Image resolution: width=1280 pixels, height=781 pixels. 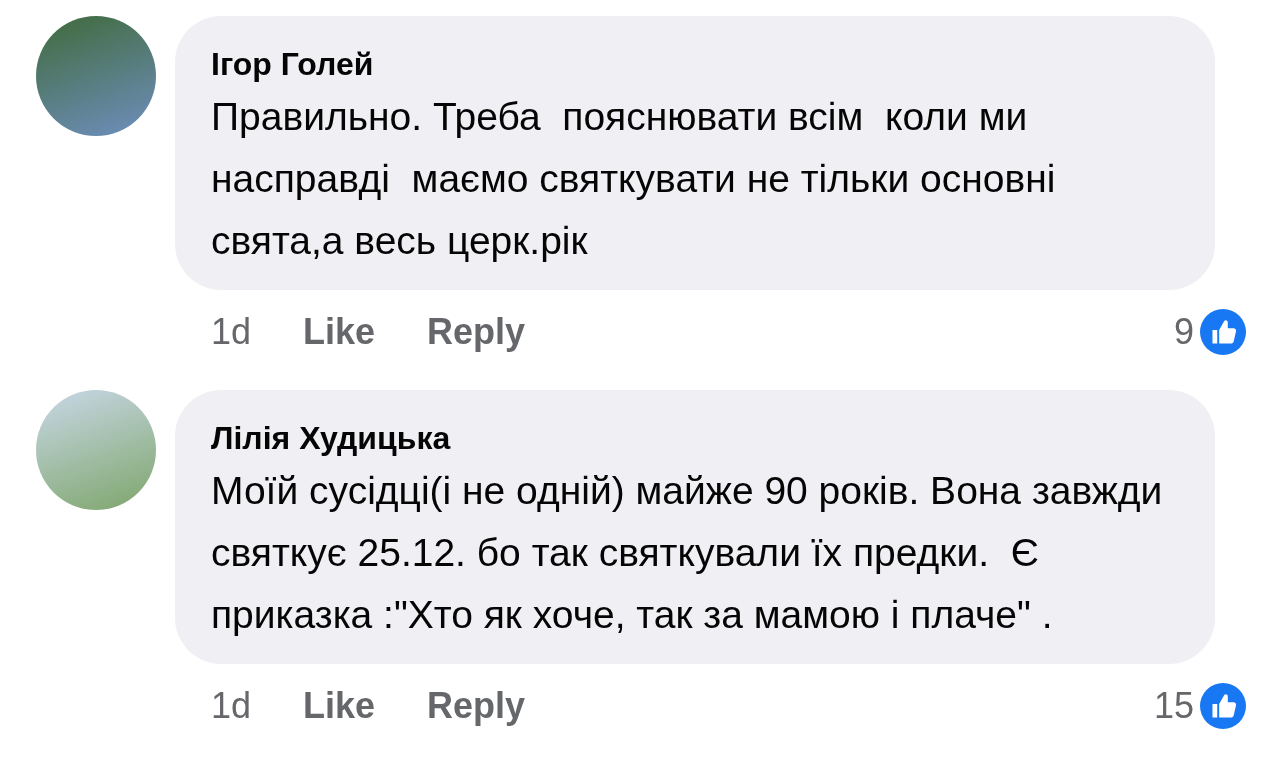 I want to click on reaction-count: 9, so click(x=1183, y=332).